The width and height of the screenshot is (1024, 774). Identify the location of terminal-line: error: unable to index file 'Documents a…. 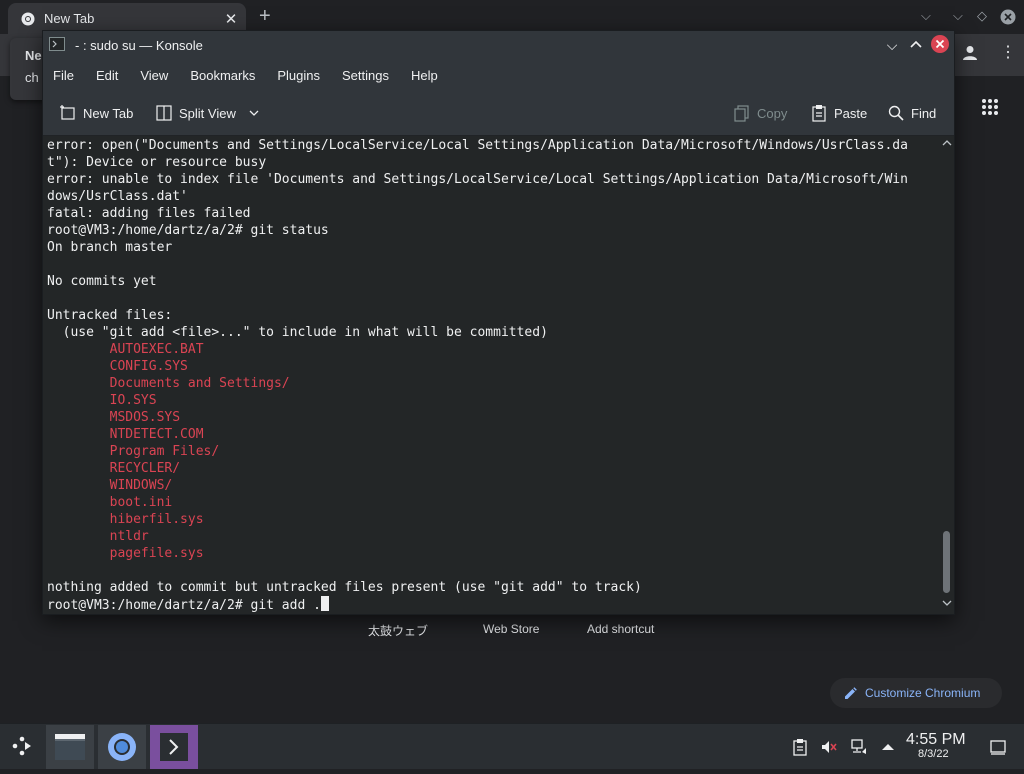
(477, 179).